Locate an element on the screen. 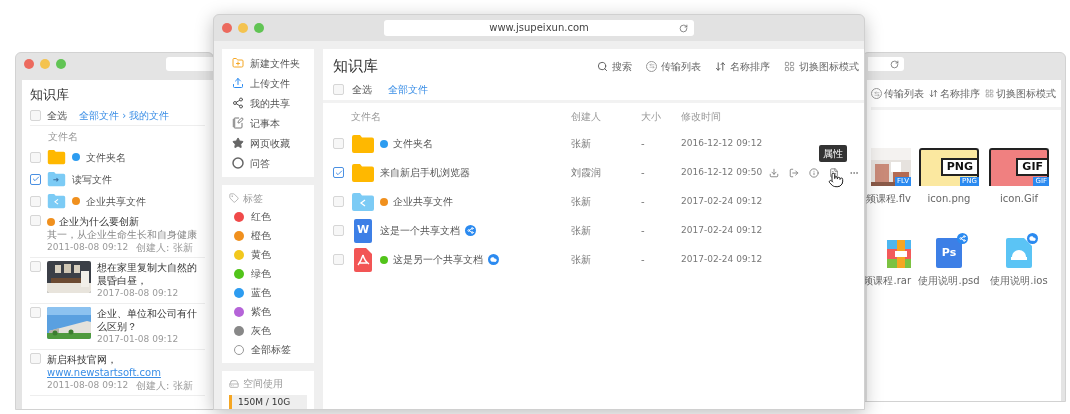 This screenshot has height=414, width=1070. file-name: 这是一个共享文档 is located at coordinates (420, 230).